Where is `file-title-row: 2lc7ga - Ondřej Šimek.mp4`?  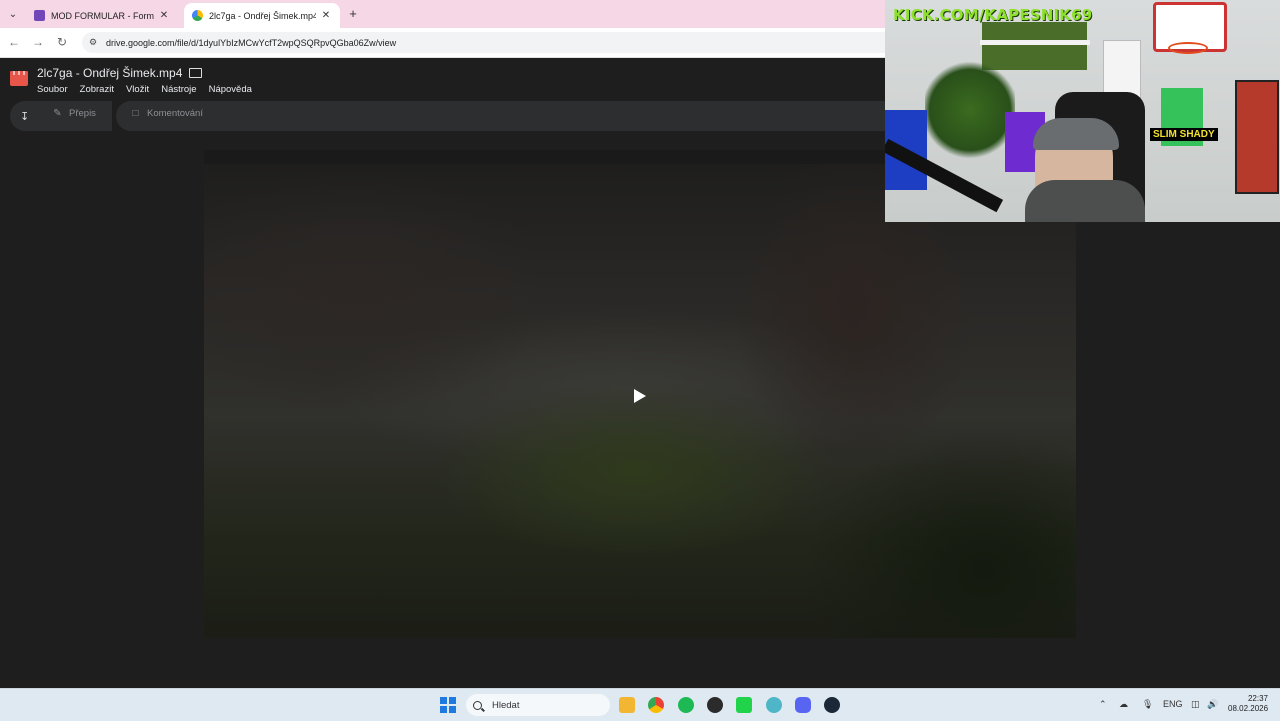
file-title-row: 2lc7ga - Ondřej Šimek.mp4 is located at coordinates (120, 73).